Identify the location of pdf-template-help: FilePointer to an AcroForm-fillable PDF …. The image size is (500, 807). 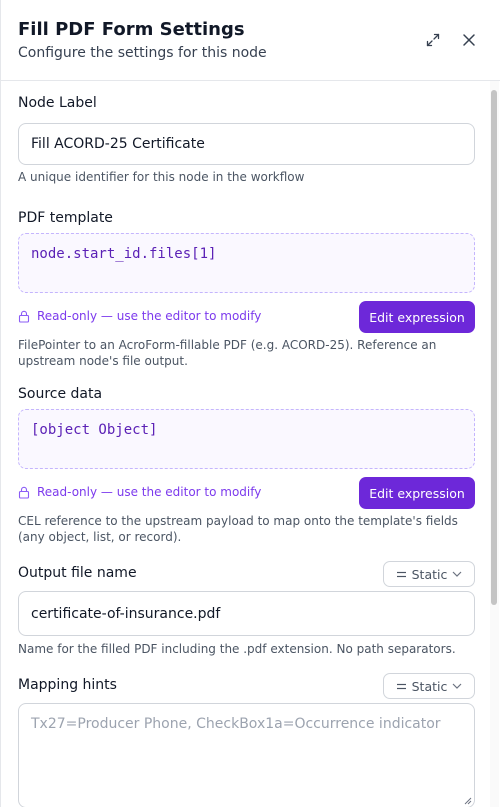
(227, 353).